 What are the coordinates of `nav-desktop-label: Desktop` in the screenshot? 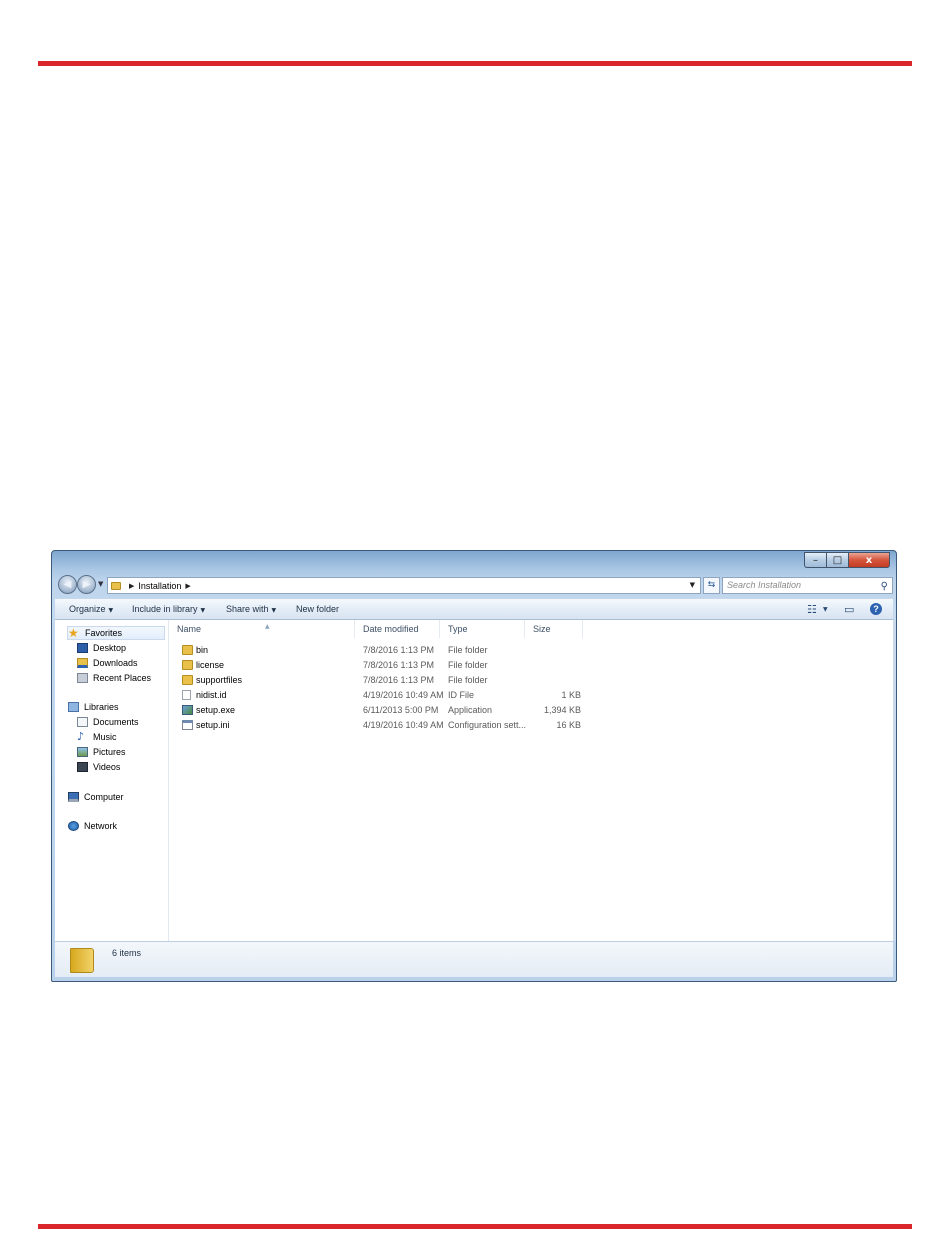 It's located at (110, 648).